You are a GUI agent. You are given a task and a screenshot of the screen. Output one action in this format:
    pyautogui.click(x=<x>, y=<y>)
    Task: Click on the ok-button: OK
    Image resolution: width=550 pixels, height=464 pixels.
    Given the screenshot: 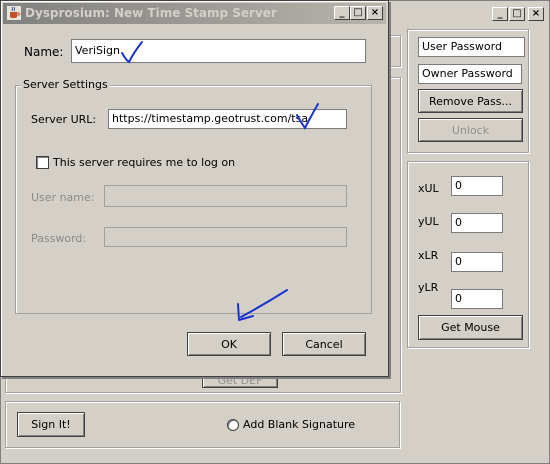 What is the action you would take?
    pyautogui.click(x=229, y=344)
    